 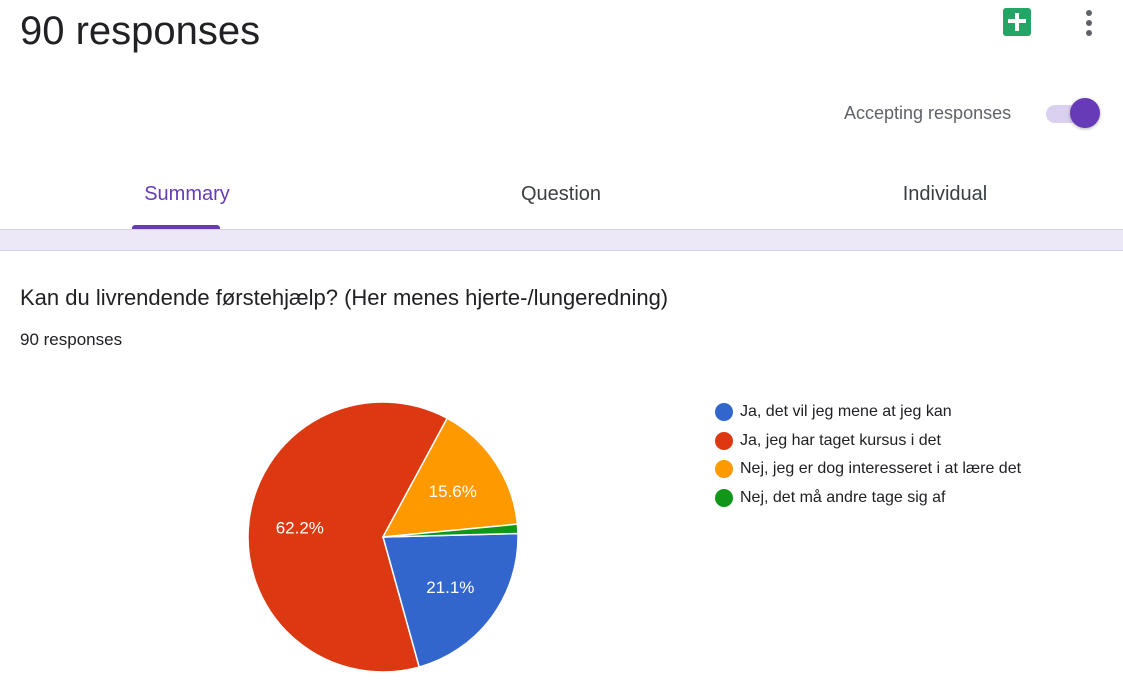 I want to click on legend-item-0: Ja, det vil jeg mene at jeg kan, so click(x=867, y=412).